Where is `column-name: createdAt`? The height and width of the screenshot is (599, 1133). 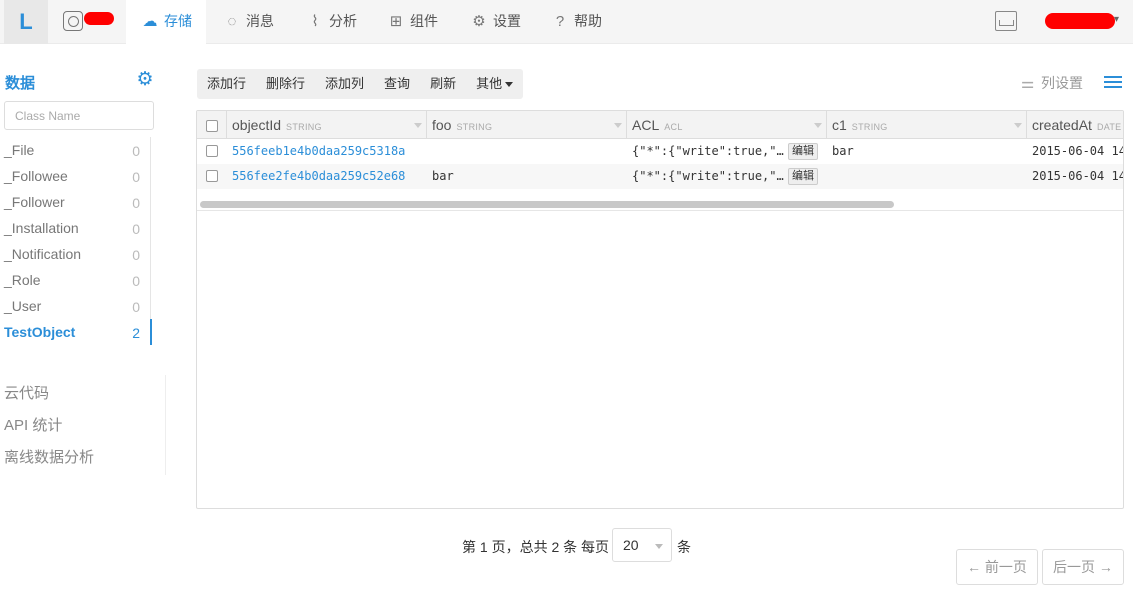 column-name: createdAt is located at coordinates (1062, 125).